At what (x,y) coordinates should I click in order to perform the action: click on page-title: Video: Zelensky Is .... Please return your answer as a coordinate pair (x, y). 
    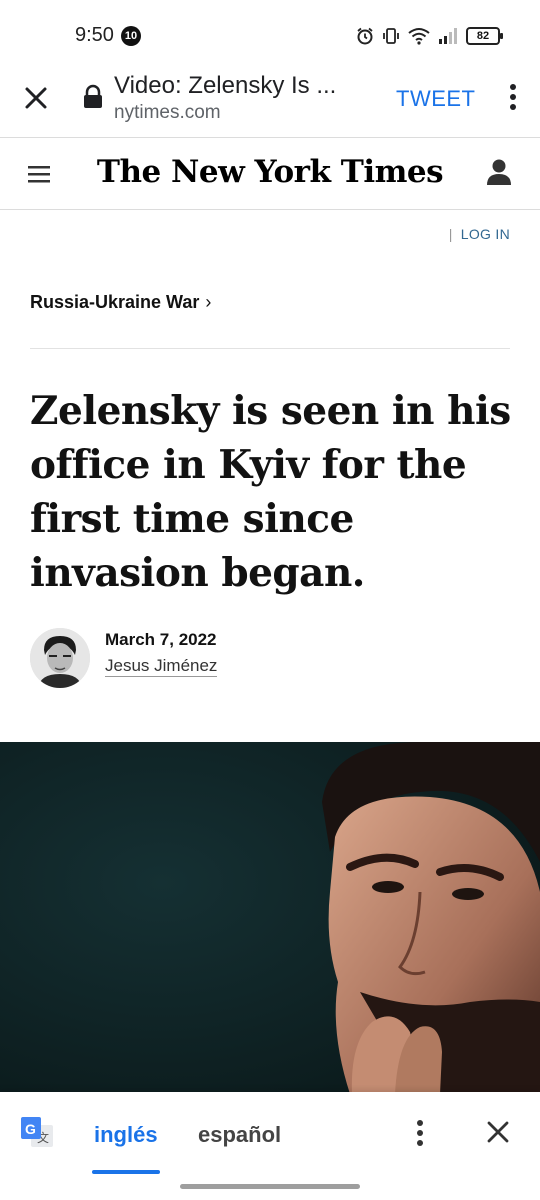
    Looking at the image, I should click on (225, 85).